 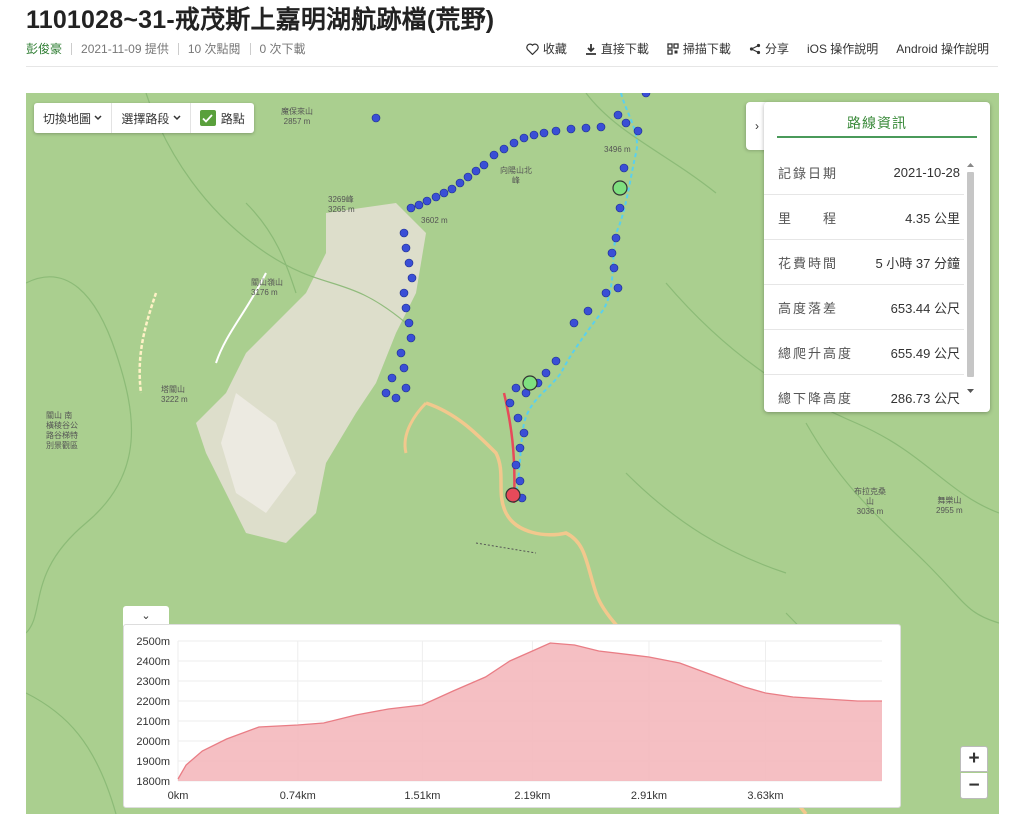 What do you see at coordinates (925, 398) in the screenshot?
I see `info-value: 286.73 公尺` at bounding box center [925, 398].